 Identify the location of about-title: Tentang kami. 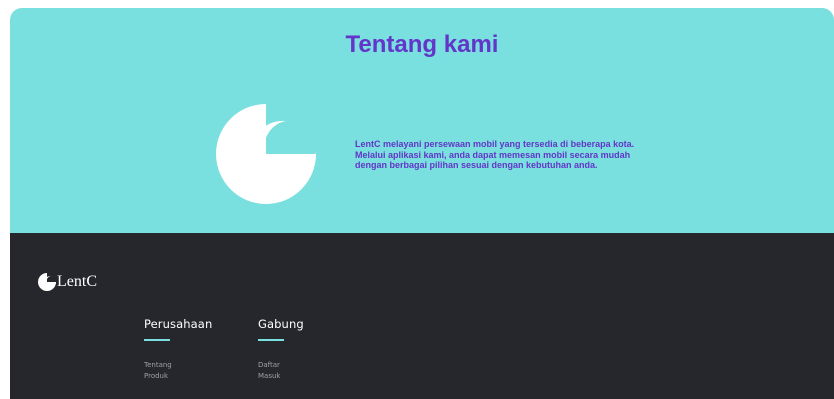
(422, 44).